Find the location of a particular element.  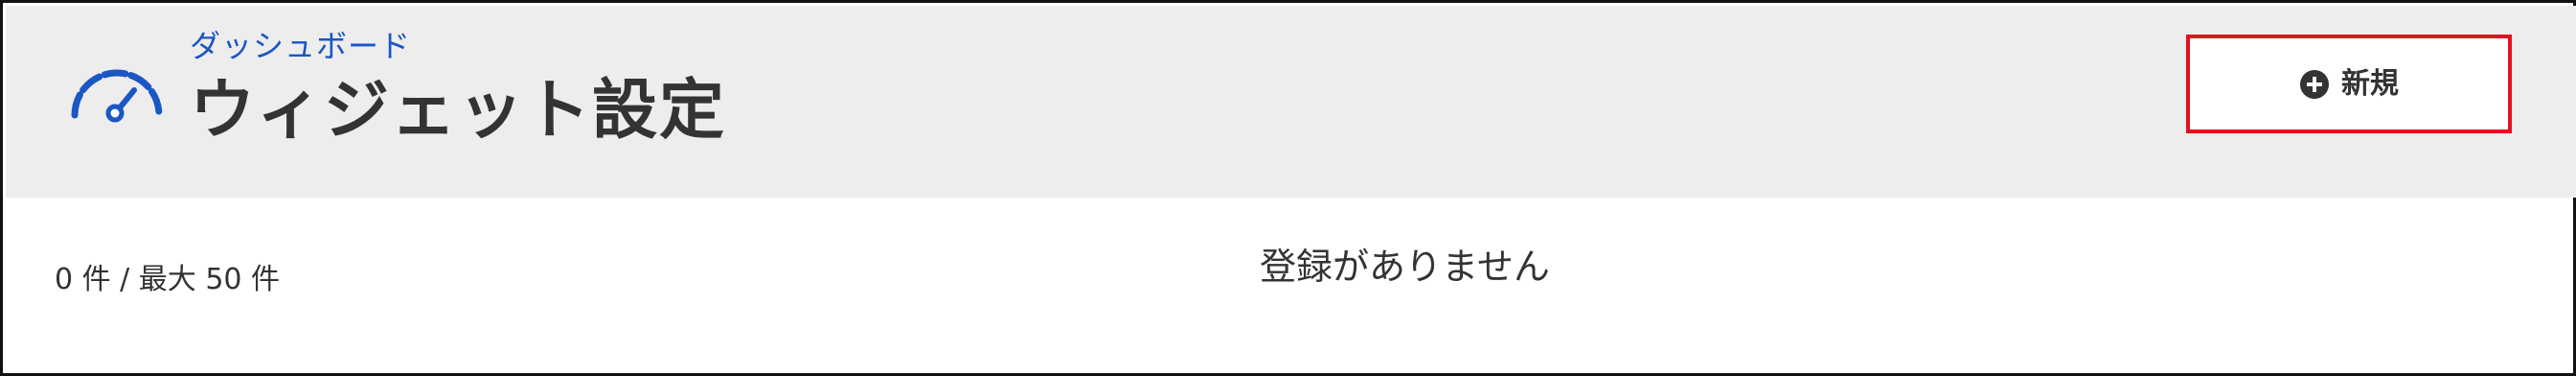

record-count: 0 件 / 最大 50 件 is located at coordinates (168, 279).